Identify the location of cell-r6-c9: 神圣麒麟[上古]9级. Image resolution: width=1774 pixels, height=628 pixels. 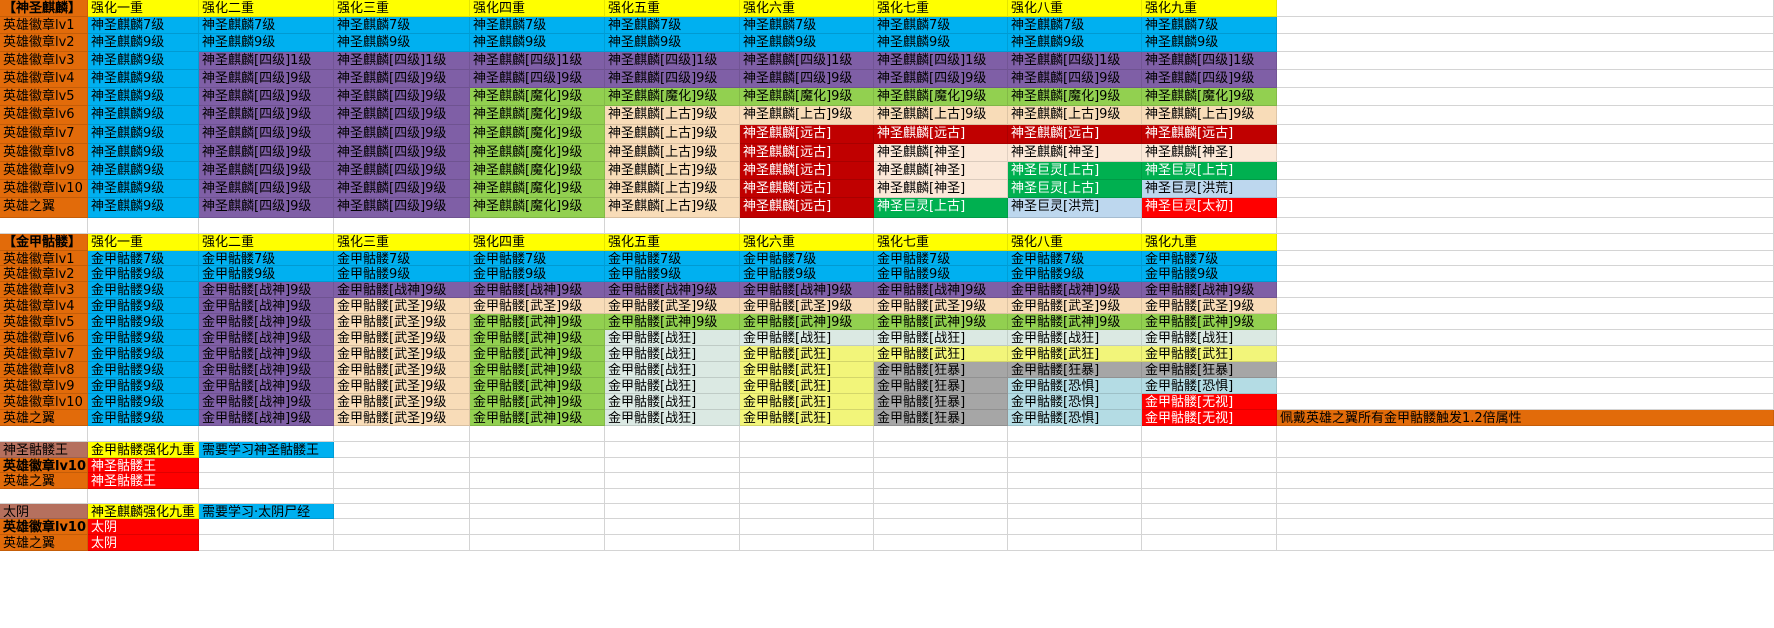
(1209, 115).